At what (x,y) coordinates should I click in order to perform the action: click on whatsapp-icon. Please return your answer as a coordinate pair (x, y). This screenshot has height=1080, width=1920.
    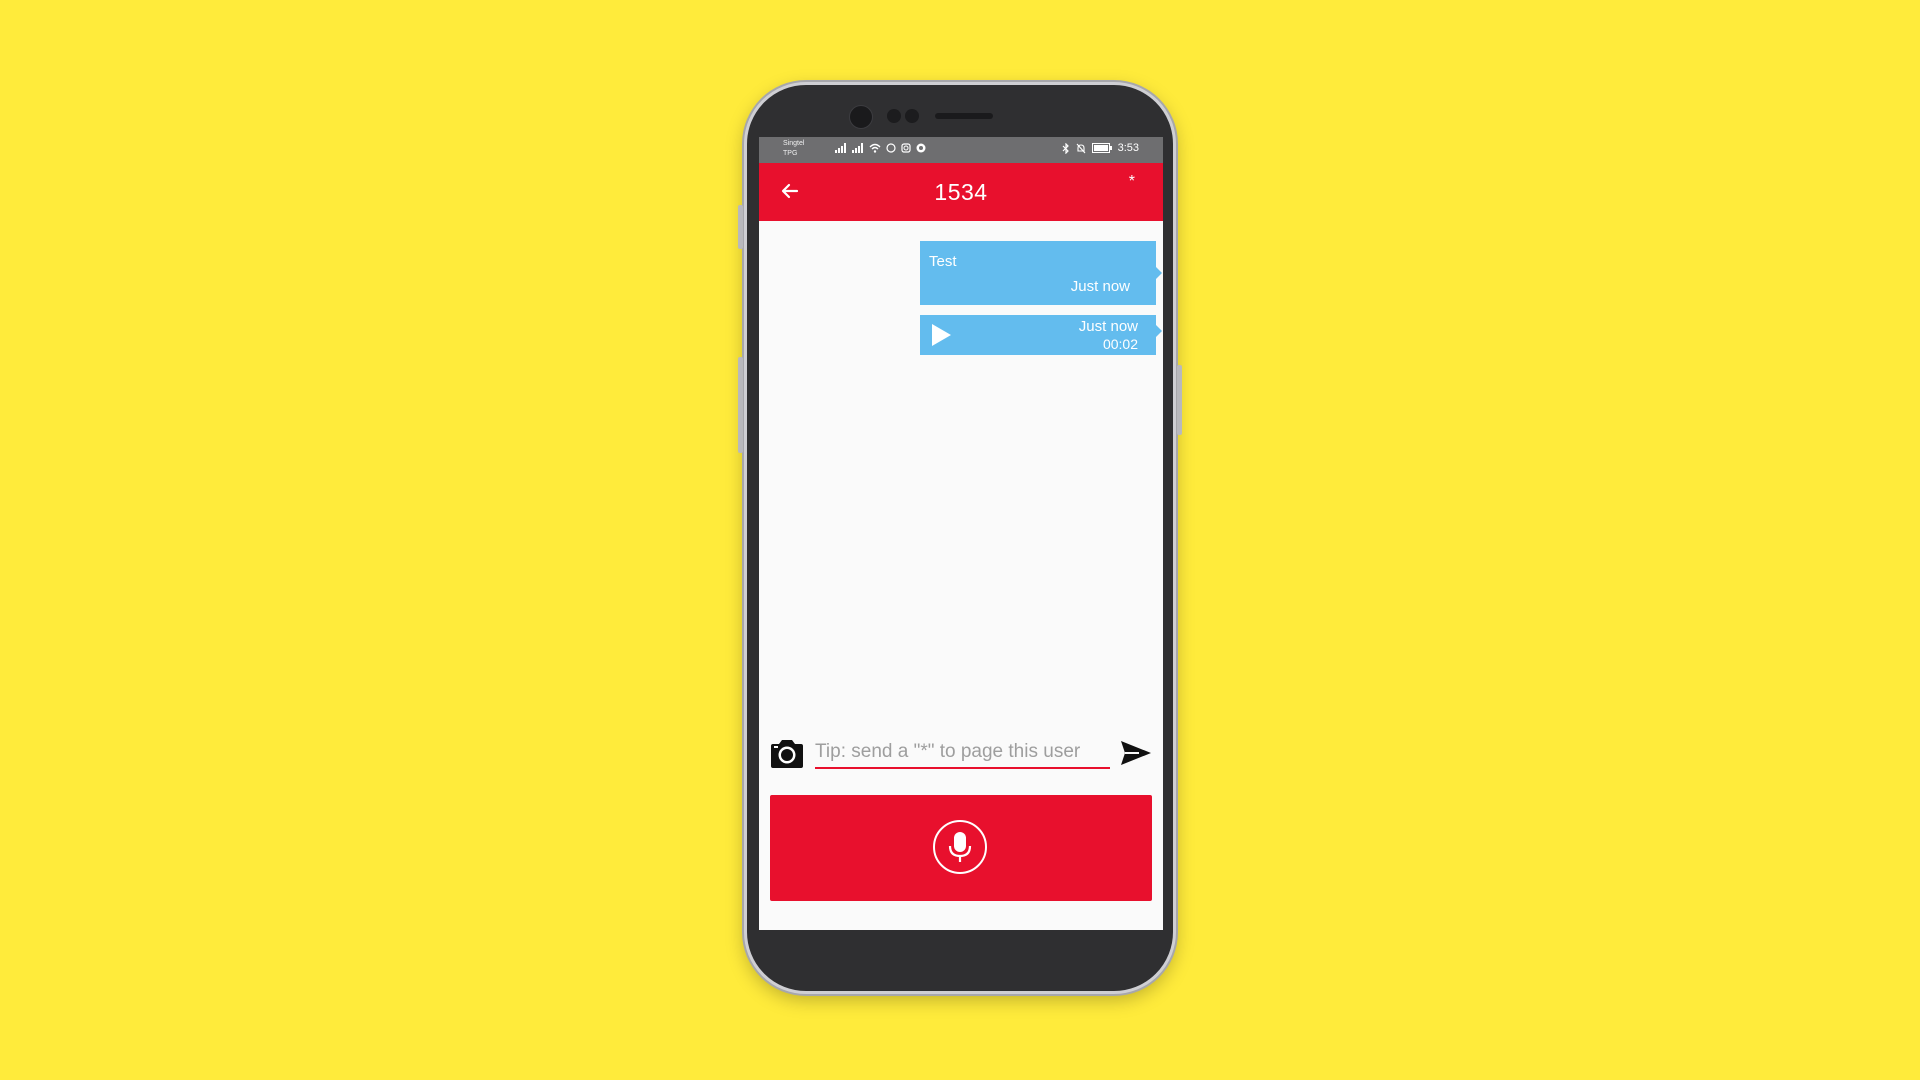
    Looking at the image, I should click on (891, 148).